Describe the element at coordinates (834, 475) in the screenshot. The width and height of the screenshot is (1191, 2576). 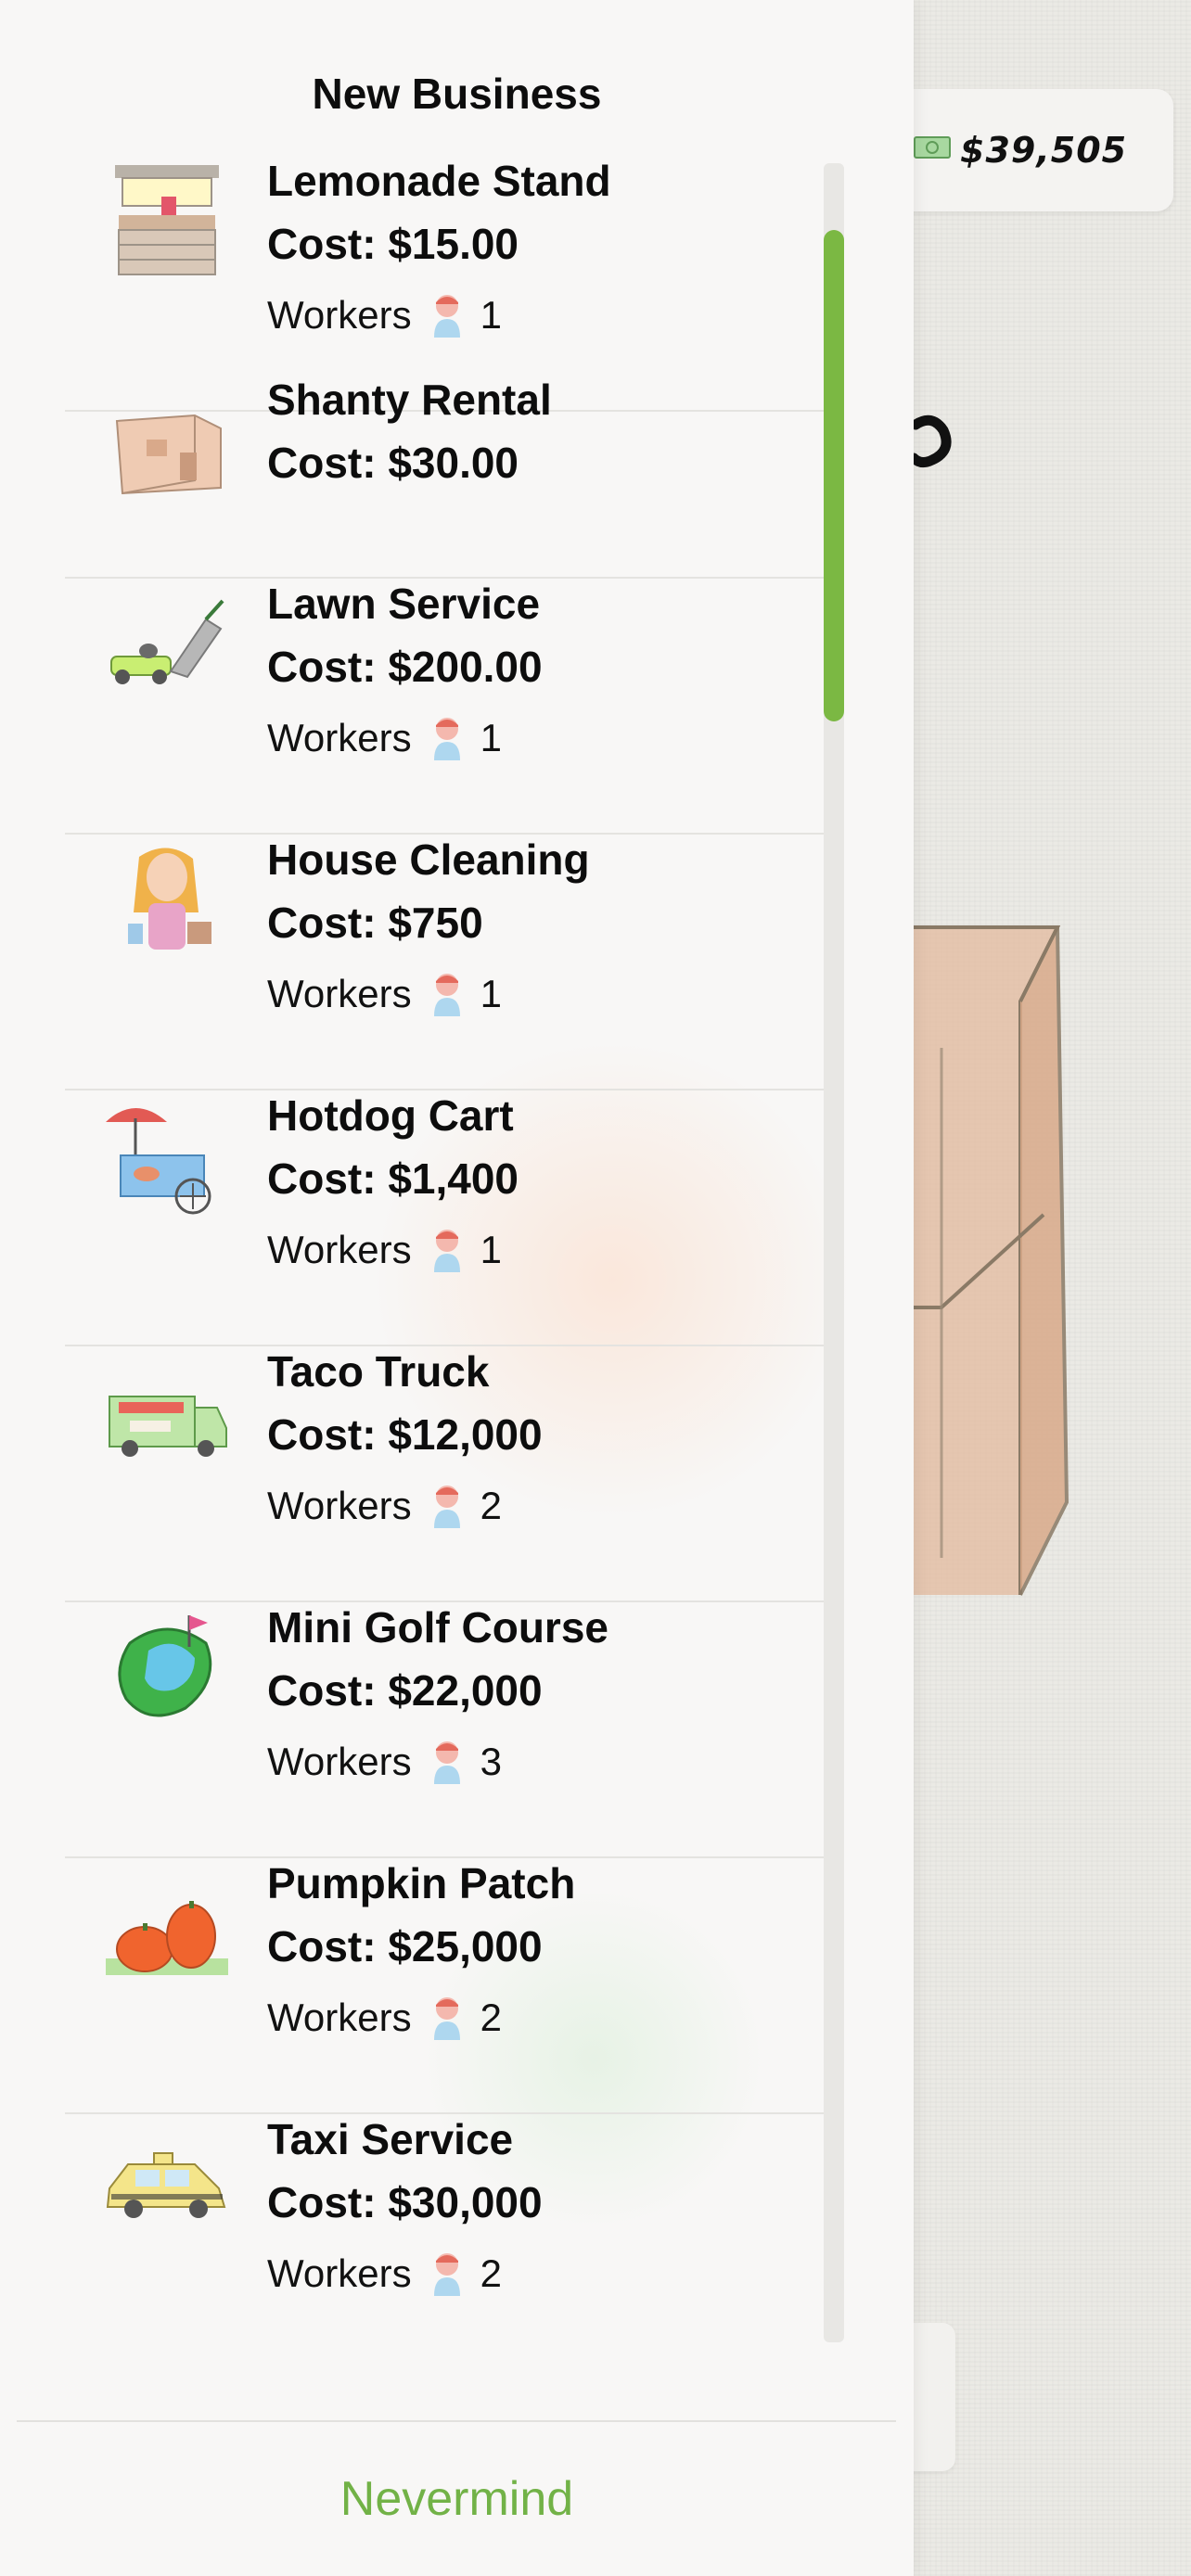
I see `scrollbar-thumb` at that location.